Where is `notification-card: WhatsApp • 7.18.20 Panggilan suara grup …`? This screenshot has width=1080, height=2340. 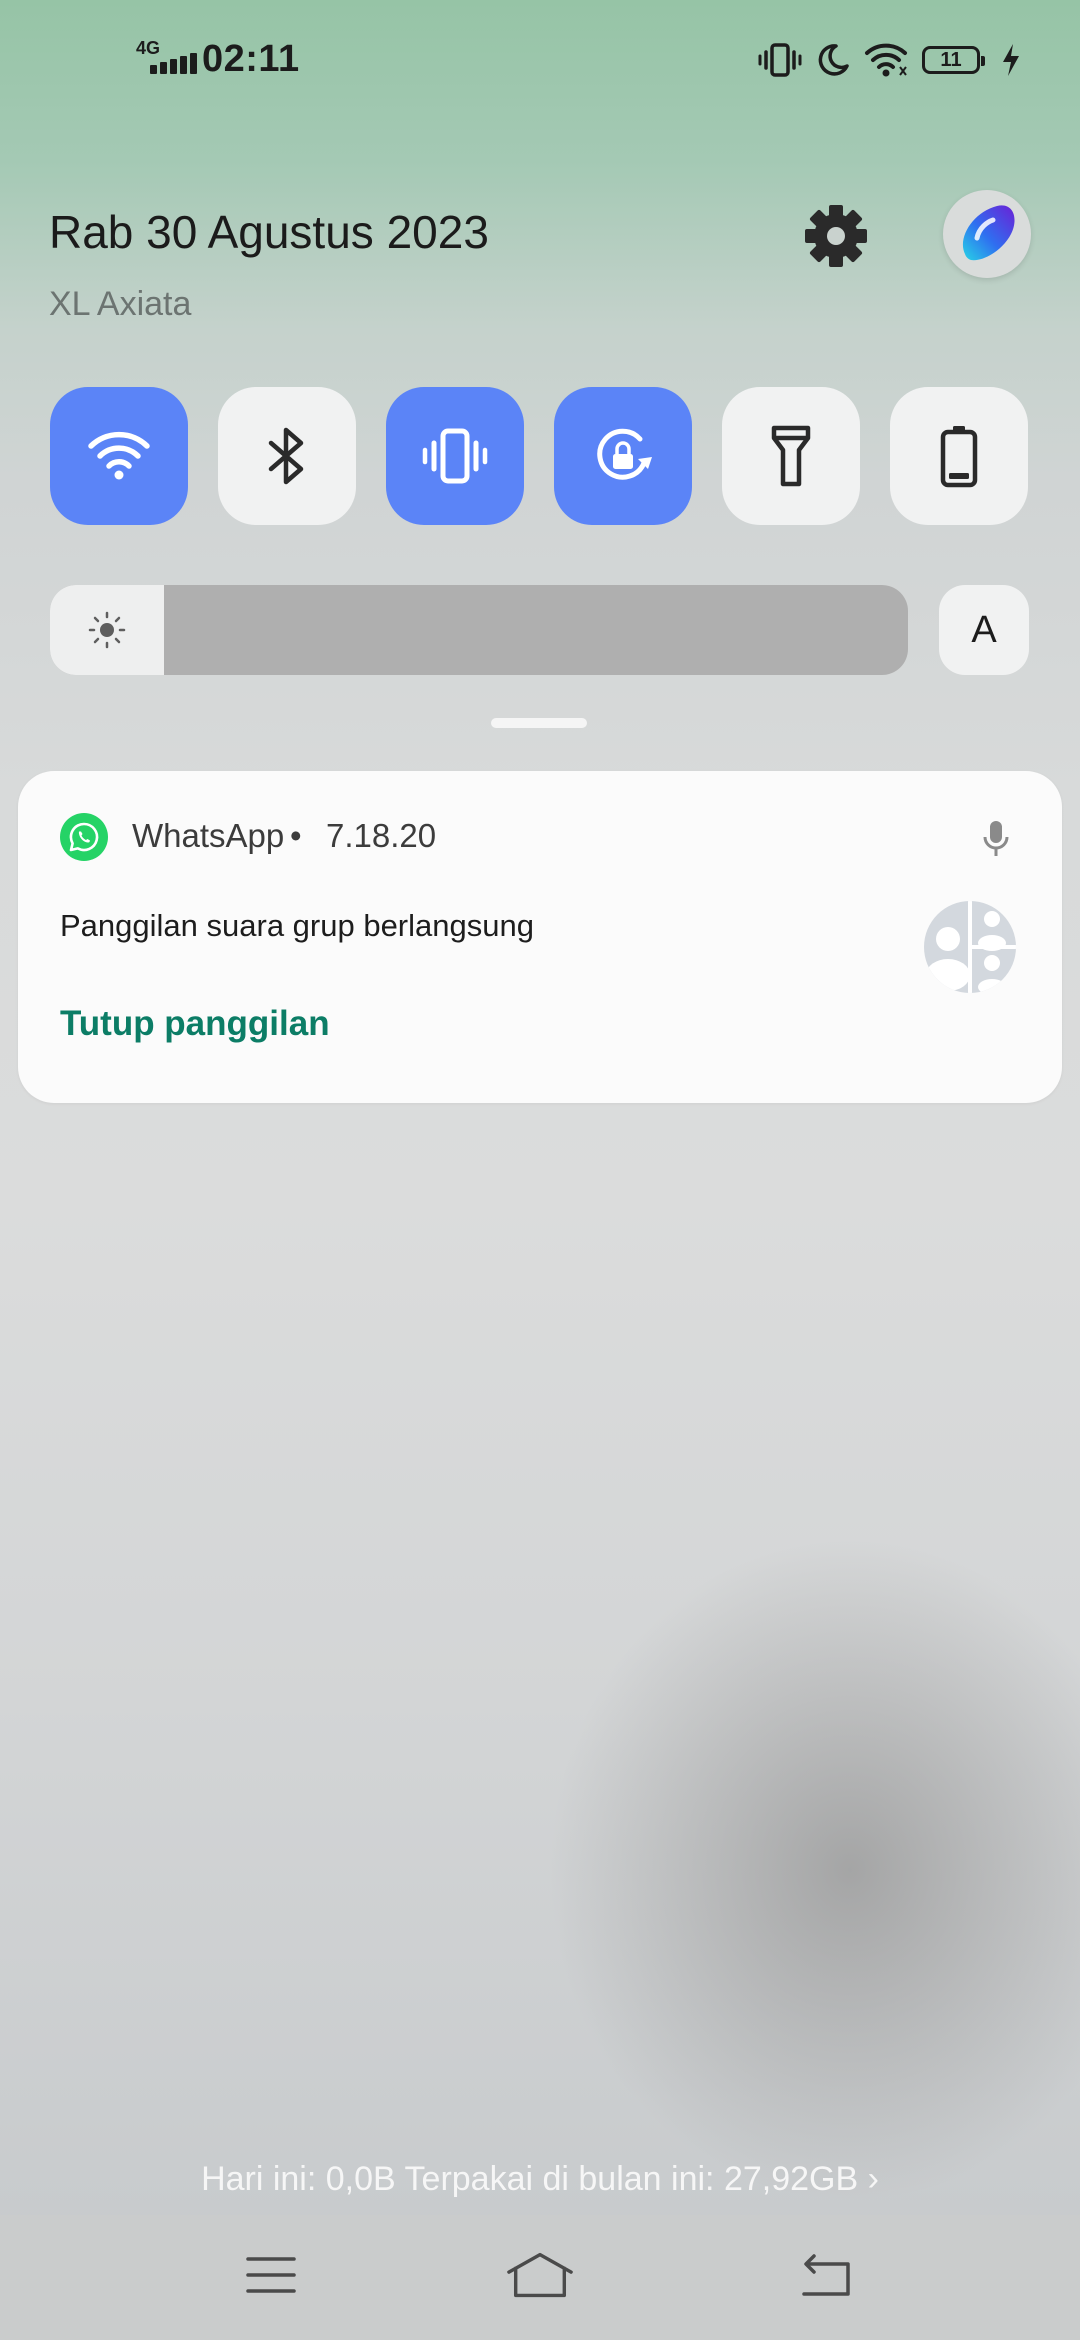
notification-card: WhatsApp • 7.18.20 Panggilan suara grup … is located at coordinates (540, 937).